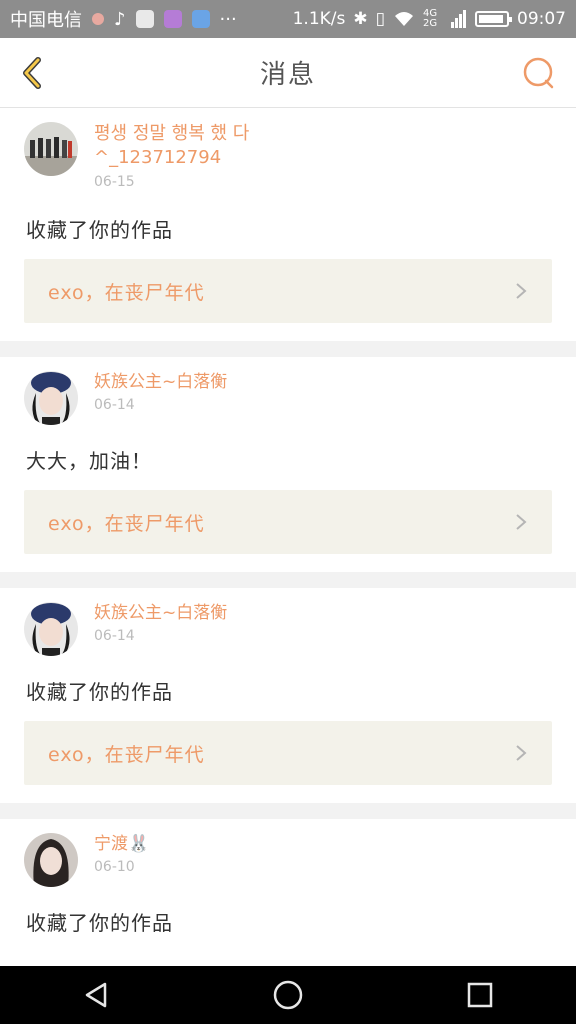  Describe the element at coordinates (33, 73) in the screenshot. I see `back-button` at that location.